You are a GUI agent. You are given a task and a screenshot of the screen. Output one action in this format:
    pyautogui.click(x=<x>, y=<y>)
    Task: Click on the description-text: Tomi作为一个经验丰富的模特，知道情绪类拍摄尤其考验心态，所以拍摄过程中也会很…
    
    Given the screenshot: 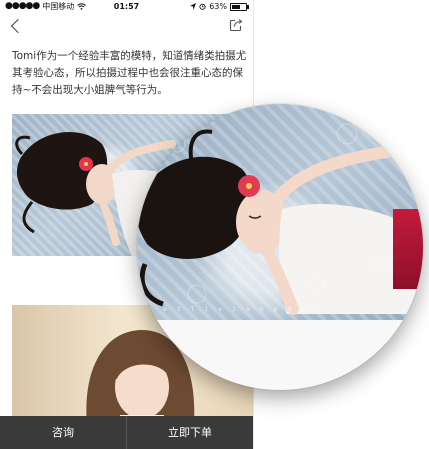 What is the action you would take?
    pyautogui.click(x=129, y=73)
    